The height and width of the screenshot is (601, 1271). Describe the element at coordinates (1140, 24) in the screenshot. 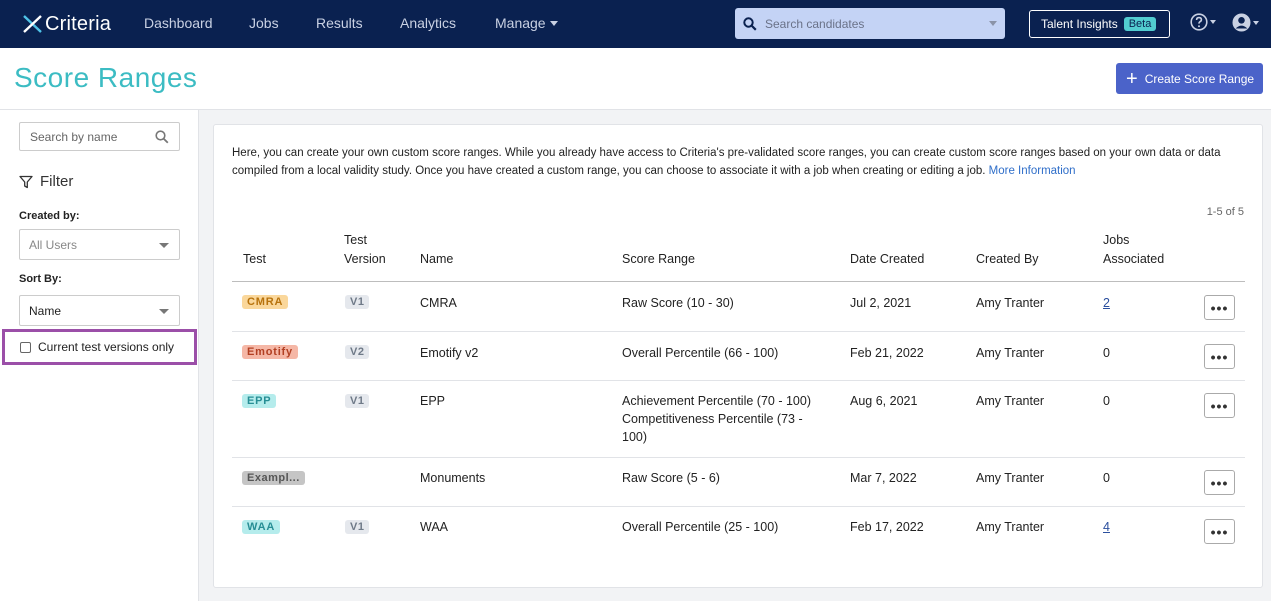

I see `beta-badge: Beta` at that location.